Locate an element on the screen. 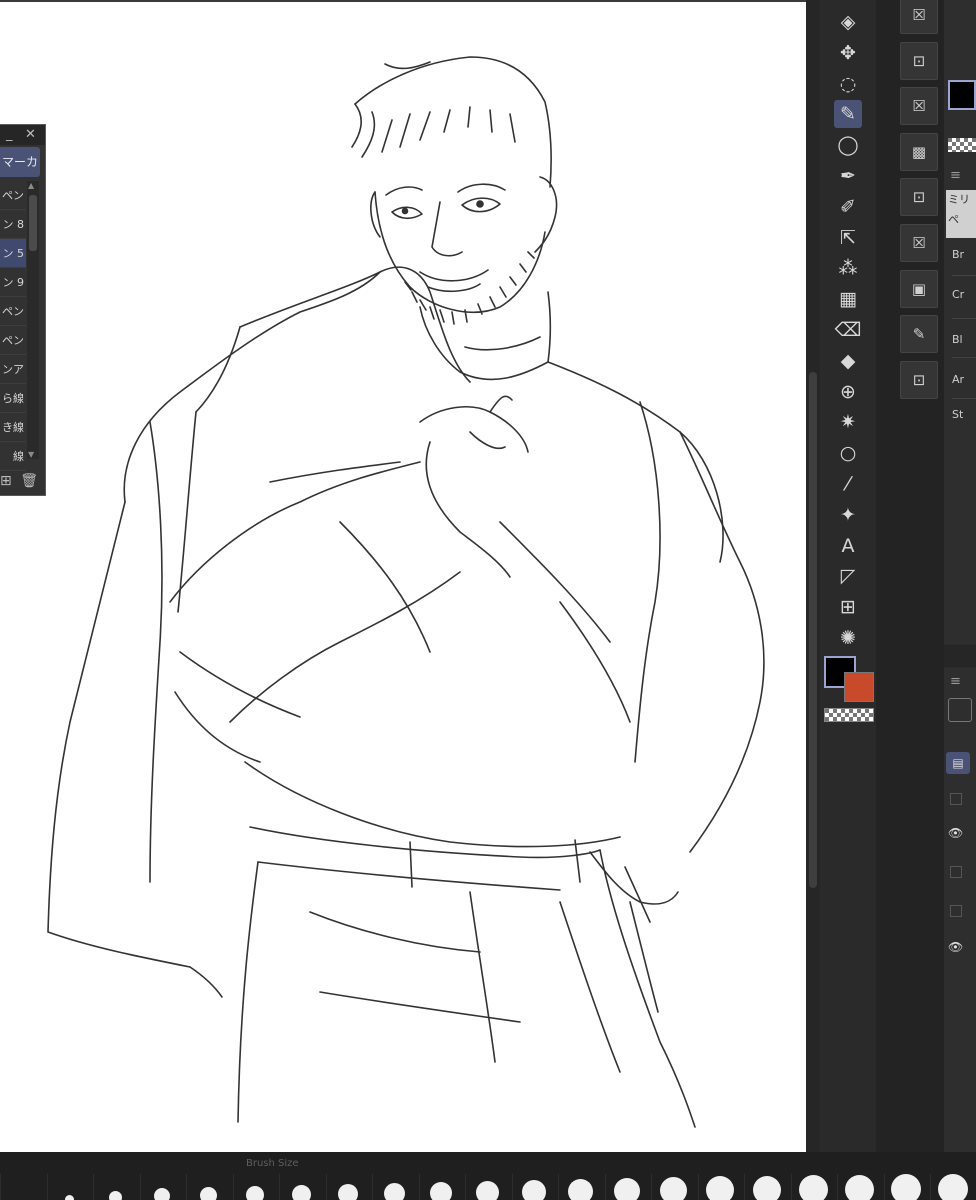 This screenshot has height=1200, width=976. tab-marker: マーカ is located at coordinates (20, 162).